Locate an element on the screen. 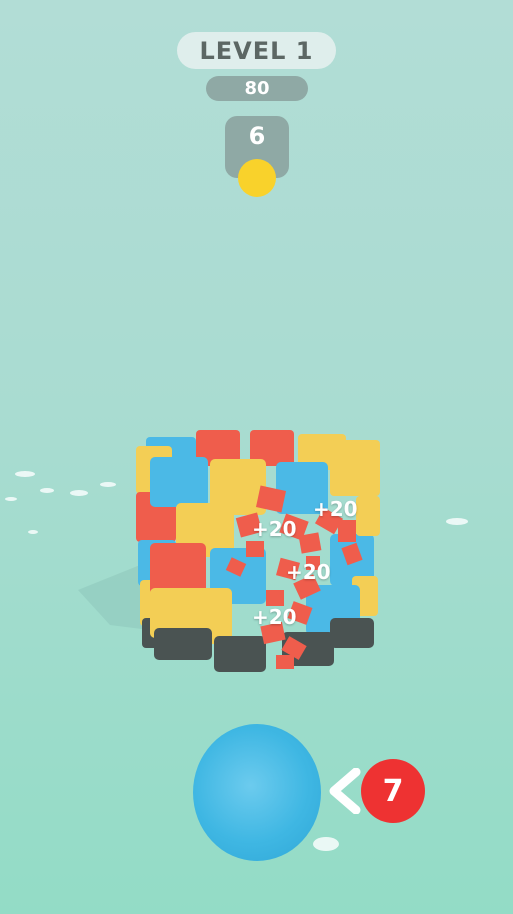 The height and width of the screenshot is (914, 513). chevron-left-icon is located at coordinates (345, 791).